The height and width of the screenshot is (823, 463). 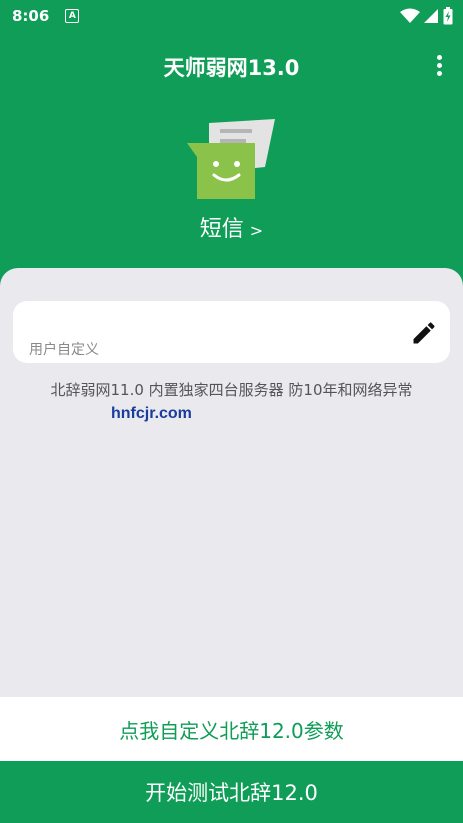 I want to click on watermark-text: hnfcjr.com, so click(x=151, y=413).